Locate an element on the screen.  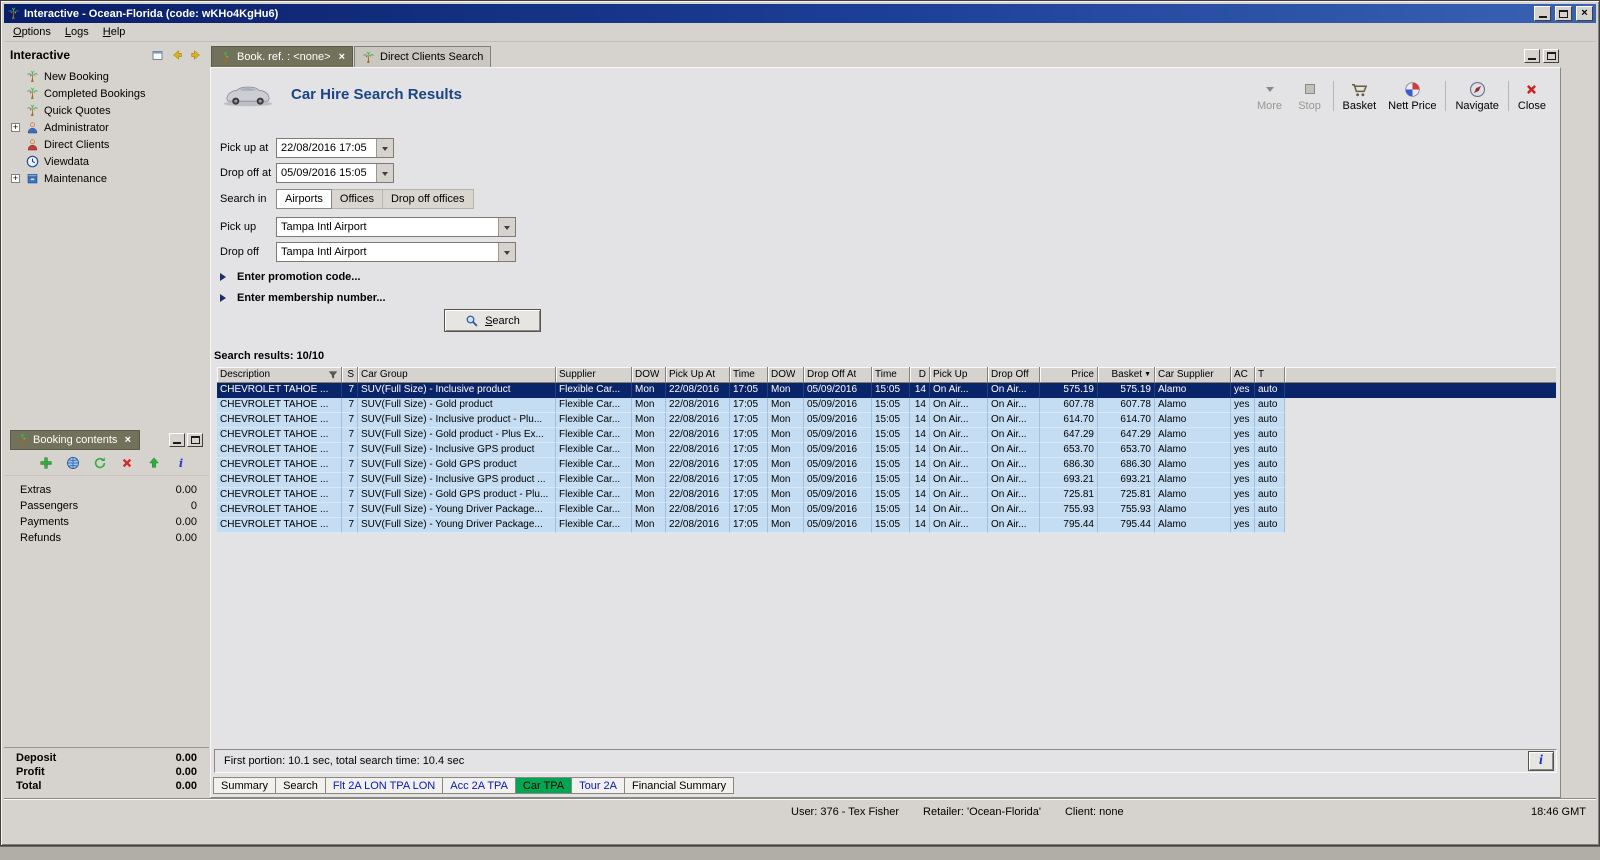
column-header-drop-off-at-8: Drop Off At is located at coordinates (838, 375).